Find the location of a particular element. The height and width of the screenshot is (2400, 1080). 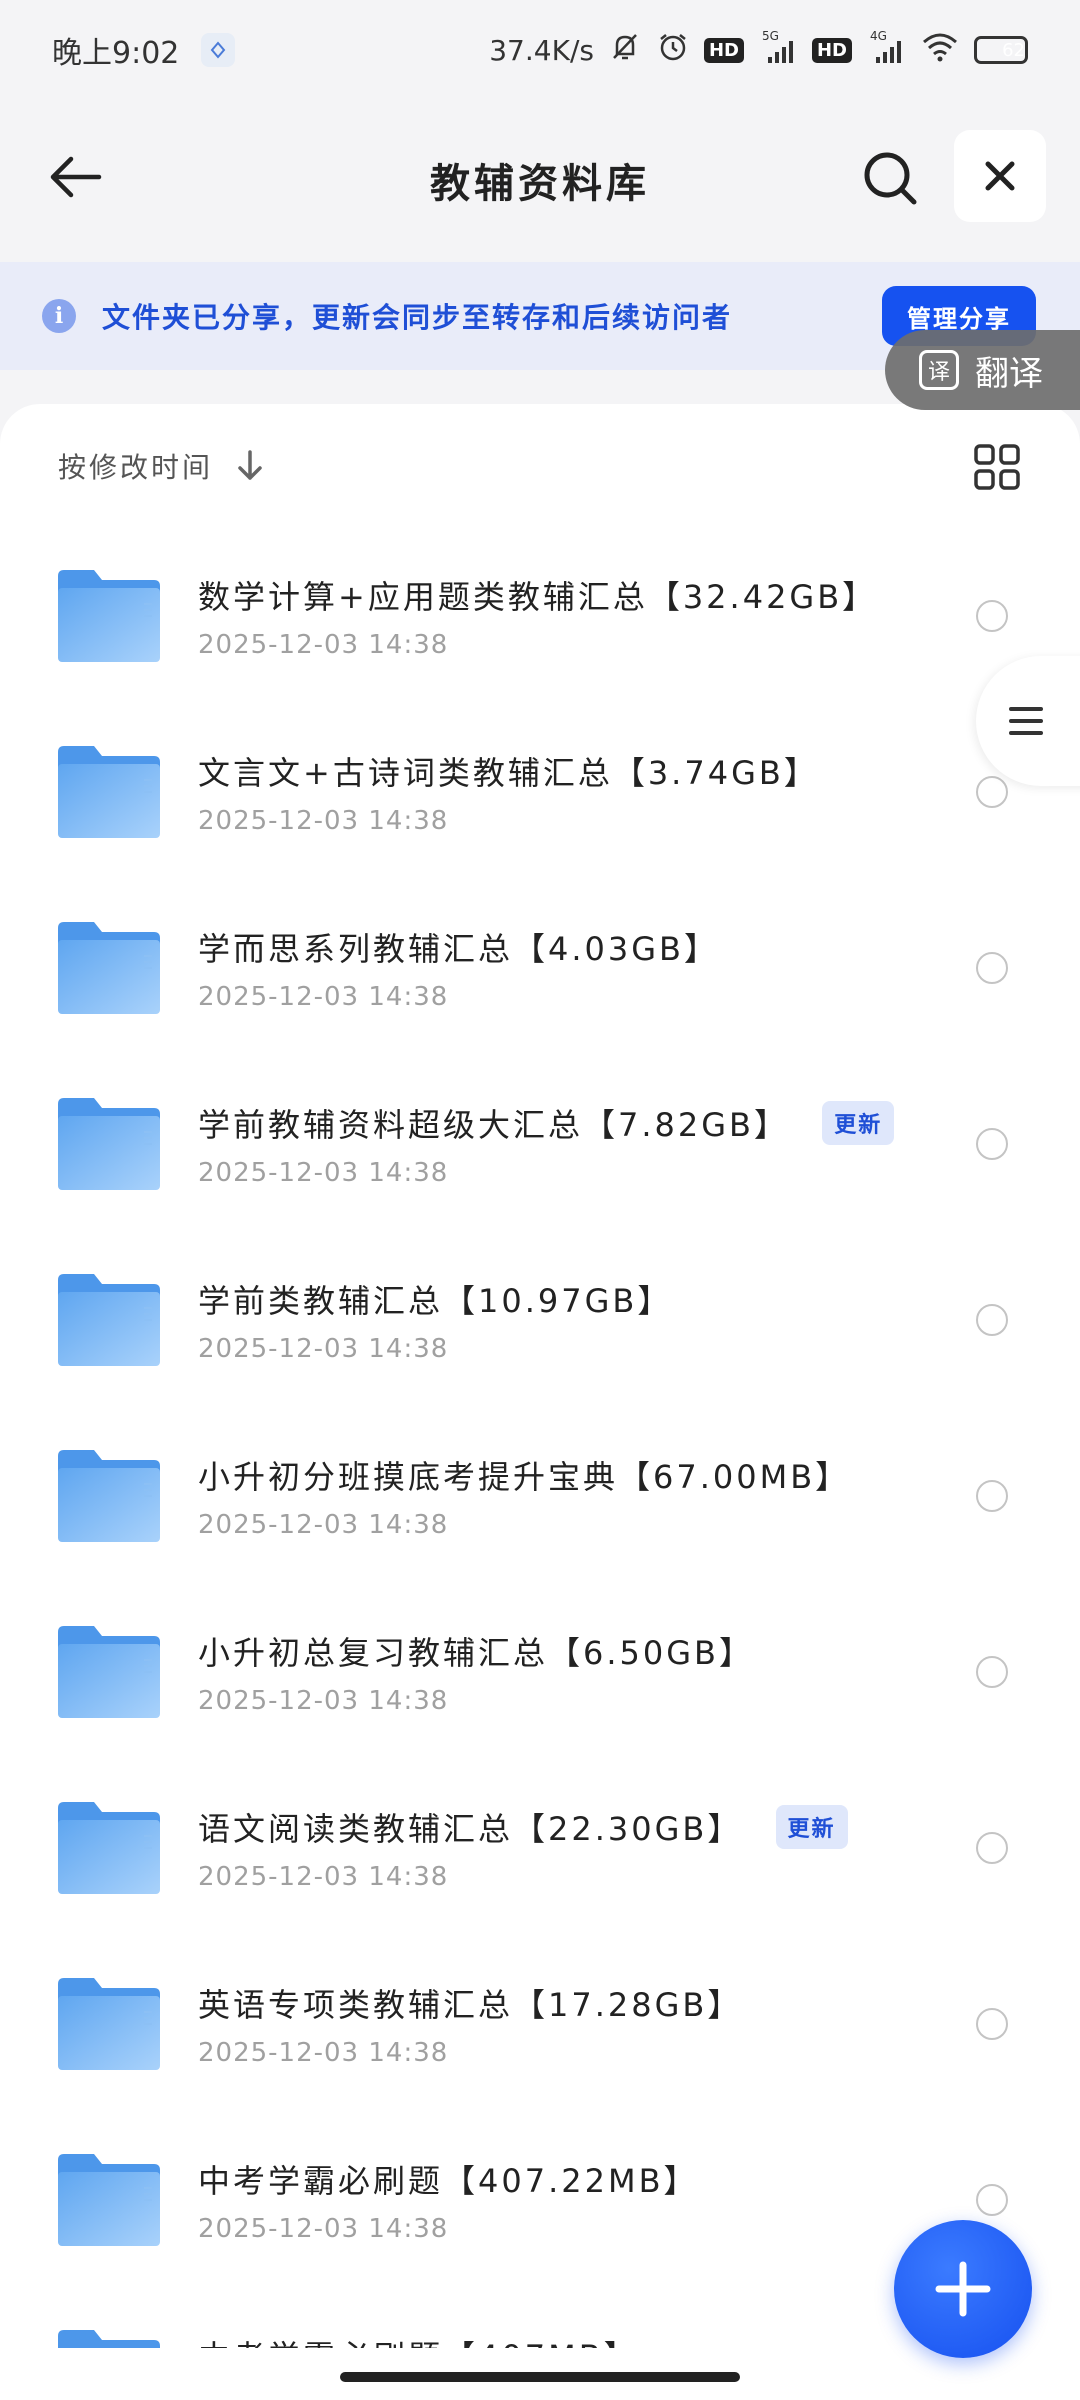

folder-name-text: 英语专项类教辅汇总【17.28GB】 is located at coordinates (470, 2005).